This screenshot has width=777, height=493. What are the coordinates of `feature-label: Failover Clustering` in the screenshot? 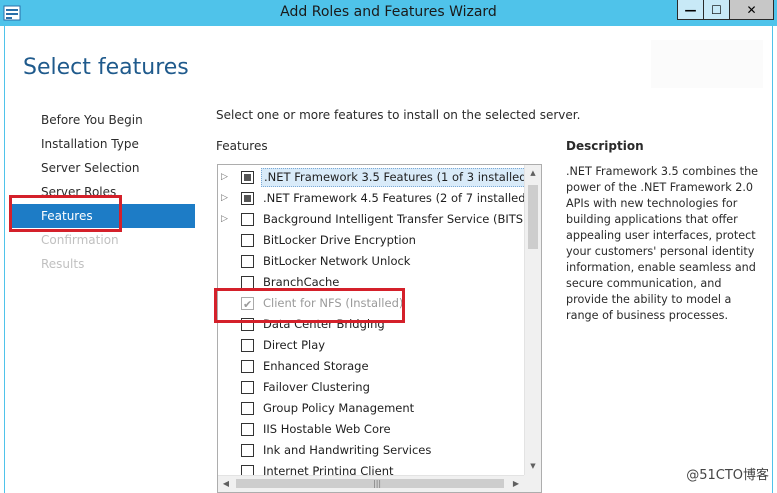 It's located at (316, 387).